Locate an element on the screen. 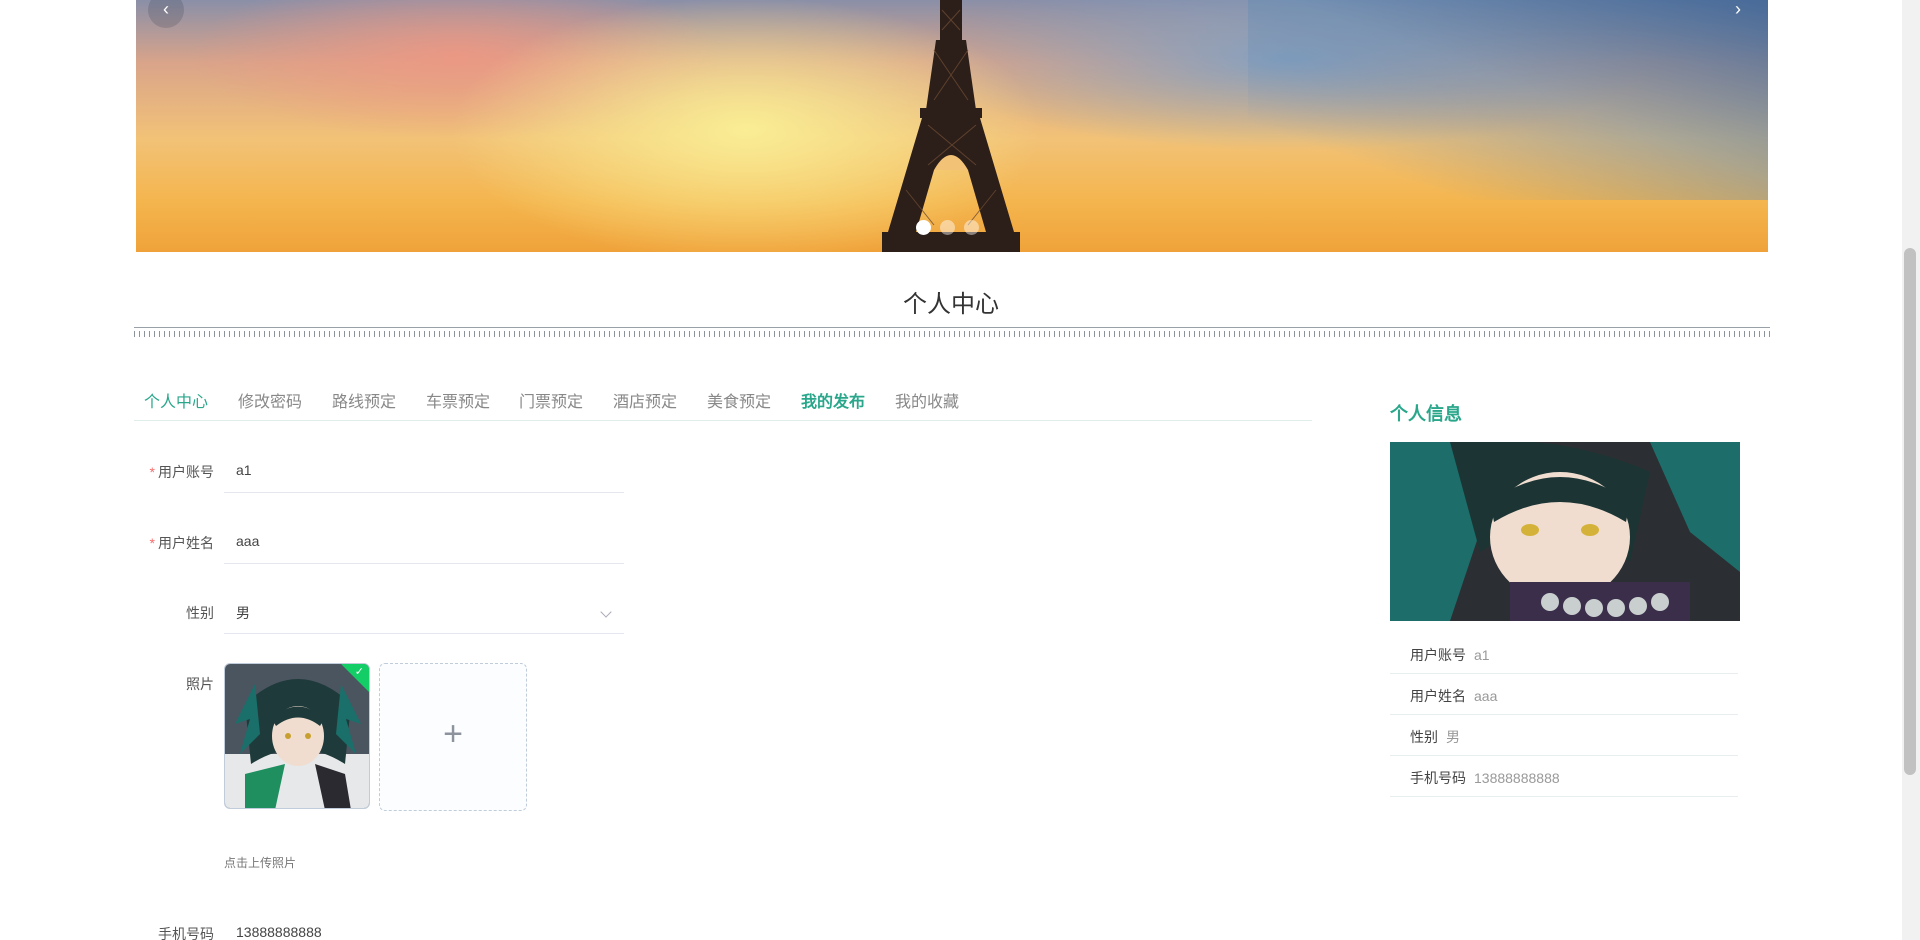  info-key: 用户姓名 is located at coordinates (1438, 696).